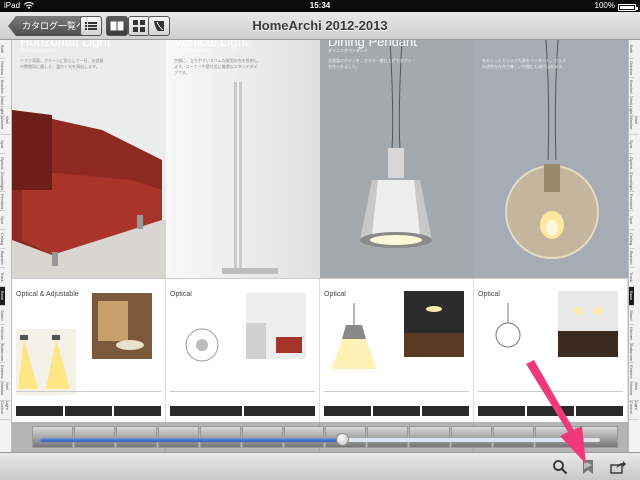 The image size is (640, 480). What do you see at coordinates (628, 7) in the screenshot?
I see `battery-icon` at bounding box center [628, 7].